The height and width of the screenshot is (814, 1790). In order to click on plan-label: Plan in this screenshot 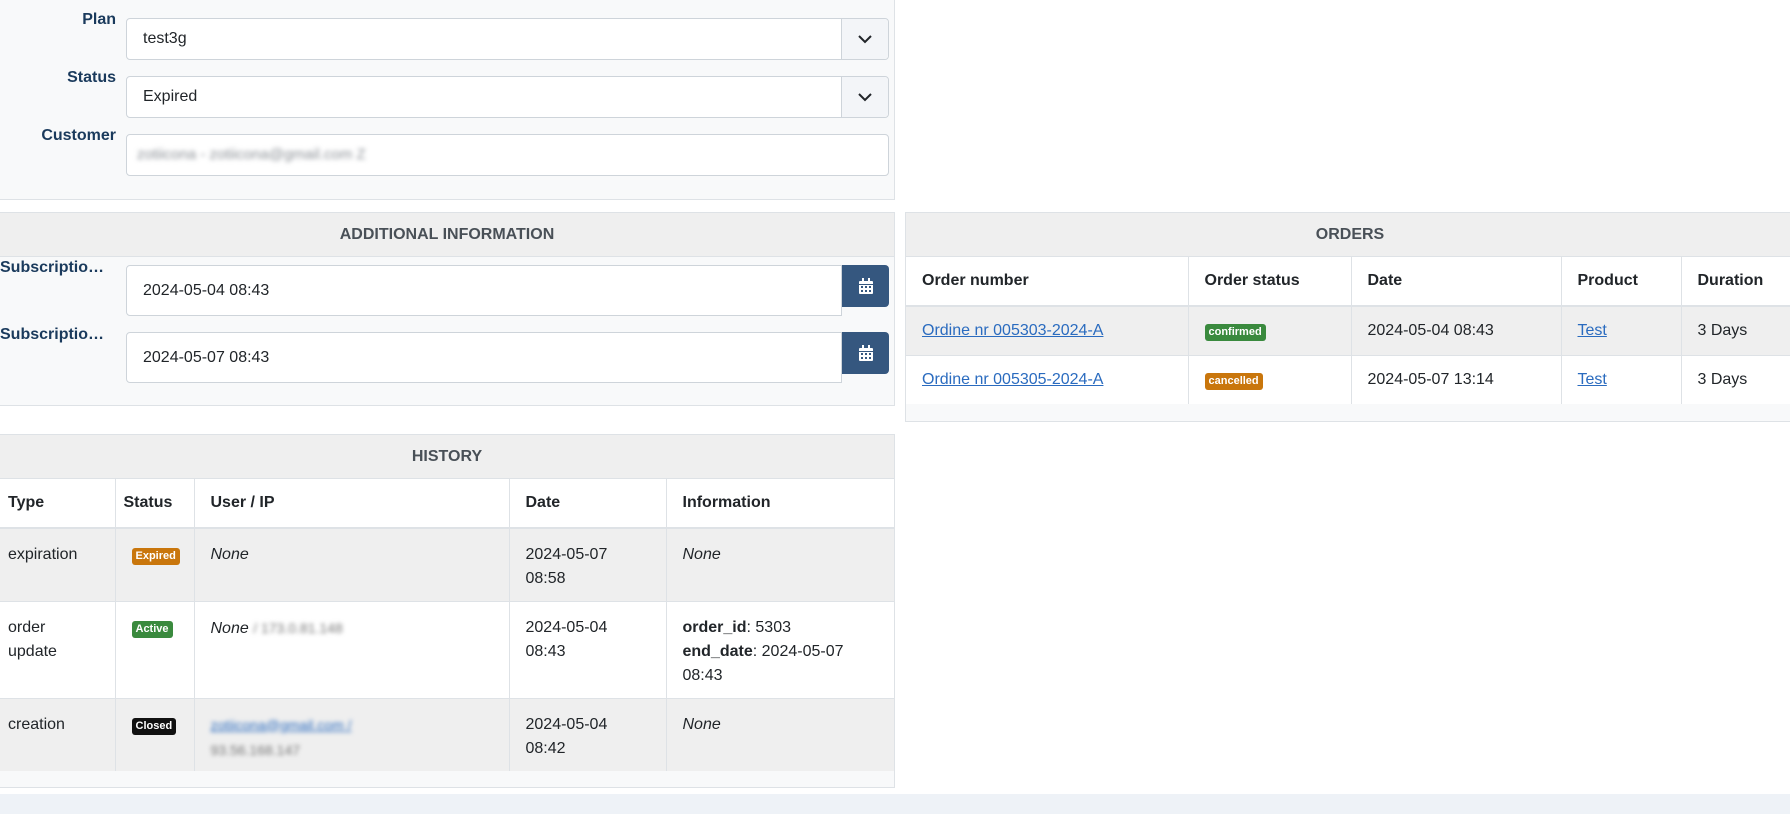, I will do `click(99, 19)`.